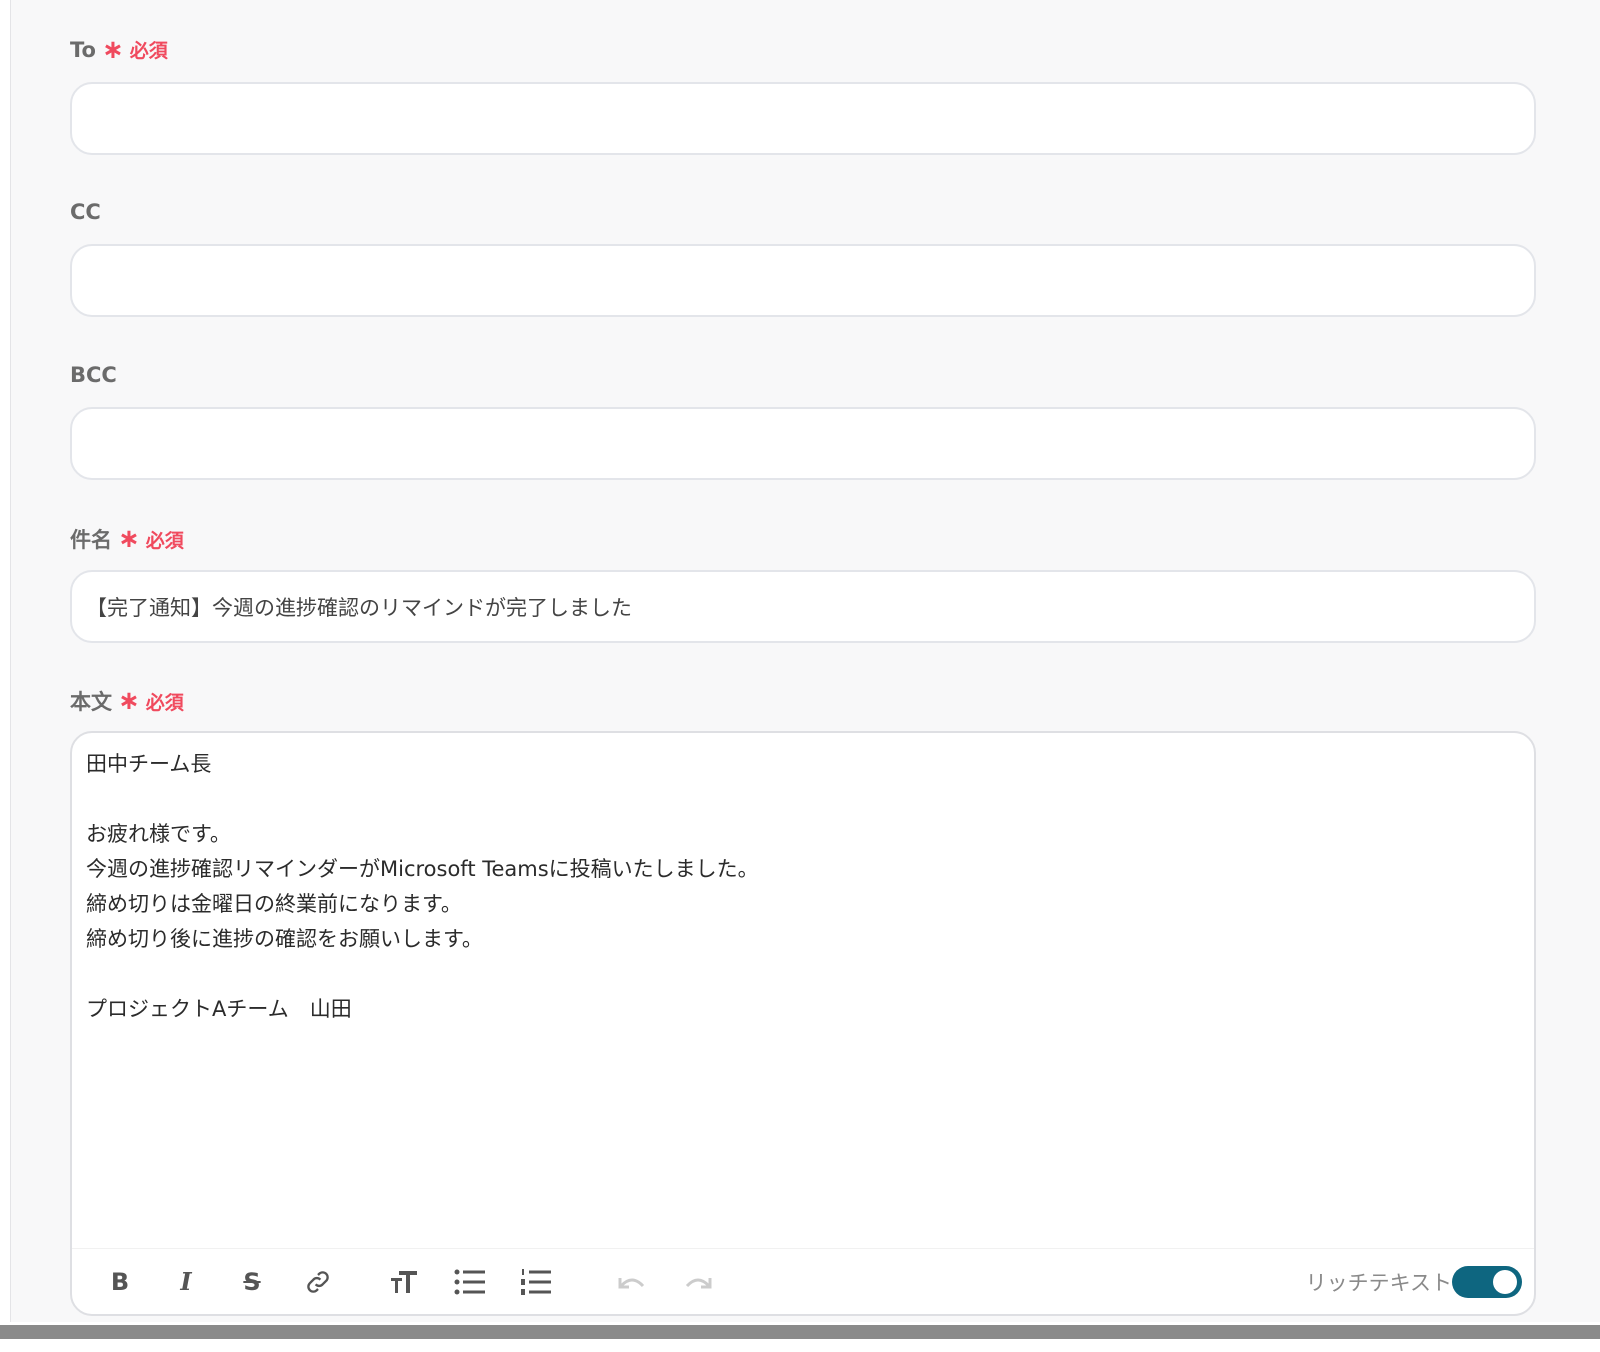 Image resolution: width=1600 pixels, height=1352 pixels. What do you see at coordinates (632, 1282) in the screenshot?
I see `undo-icon` at bounding box center [632, 1282].